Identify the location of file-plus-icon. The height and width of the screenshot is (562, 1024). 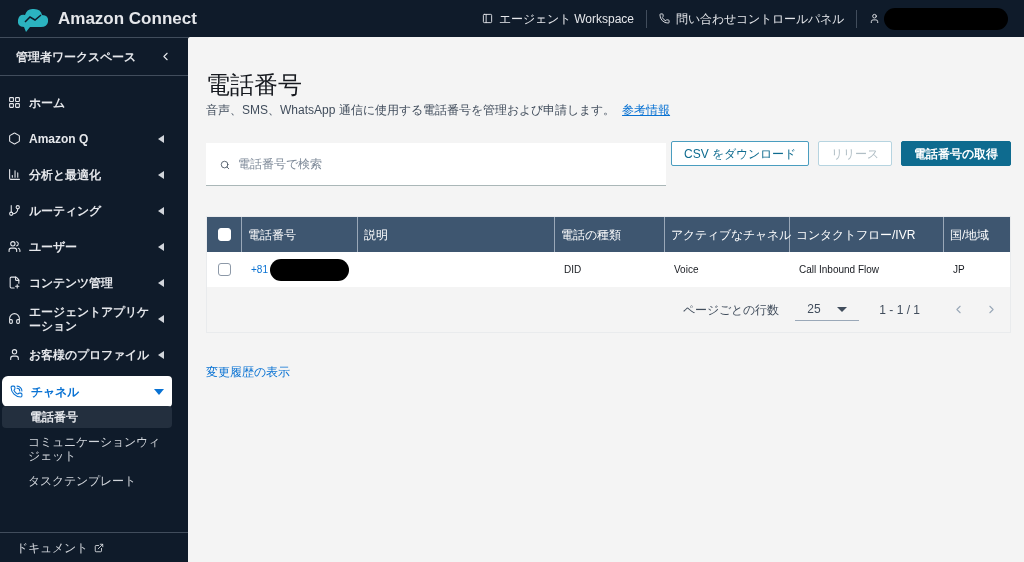
(14, 282).